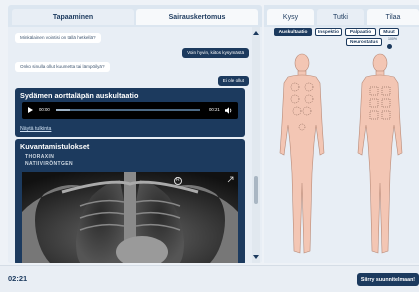 The width and height of the screenshot is (419, 292). Describe the element at coordinates (364, 42) in the screenshot. I see `chip-neurostatus: Neurostatus` at that location.